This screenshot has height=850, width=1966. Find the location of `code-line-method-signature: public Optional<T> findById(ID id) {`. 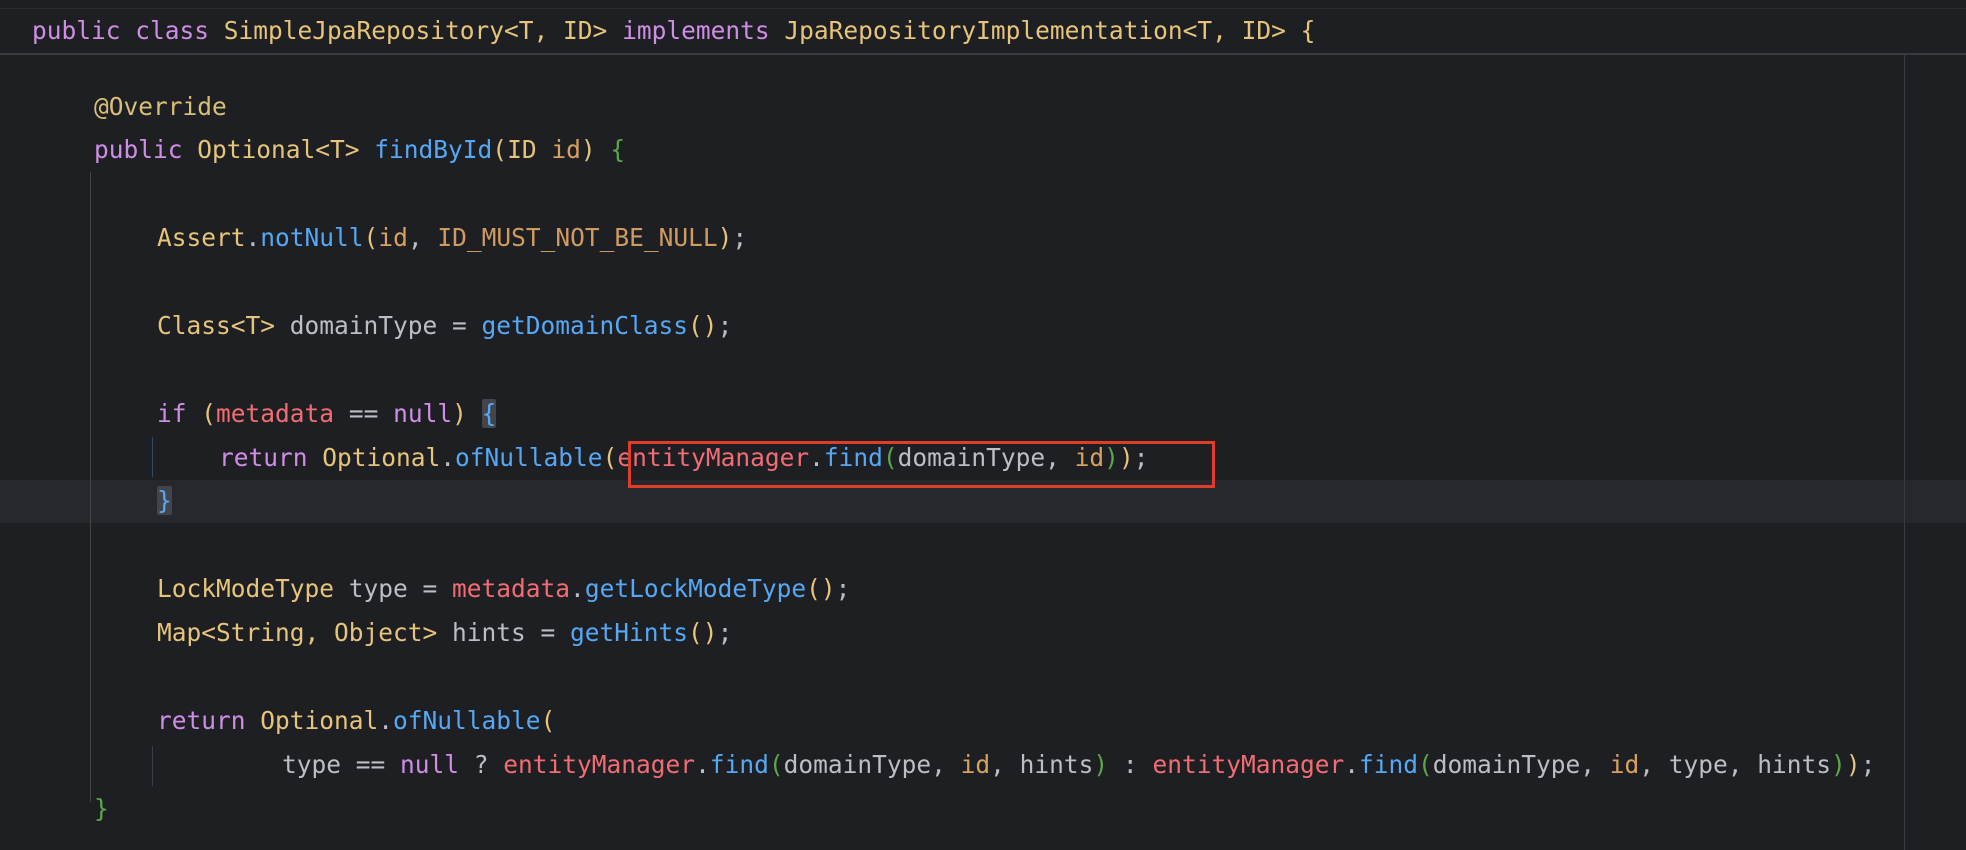

code-line-method-signature: public Optional<T> findById(ID id) { is located at coordinates (359, 150).